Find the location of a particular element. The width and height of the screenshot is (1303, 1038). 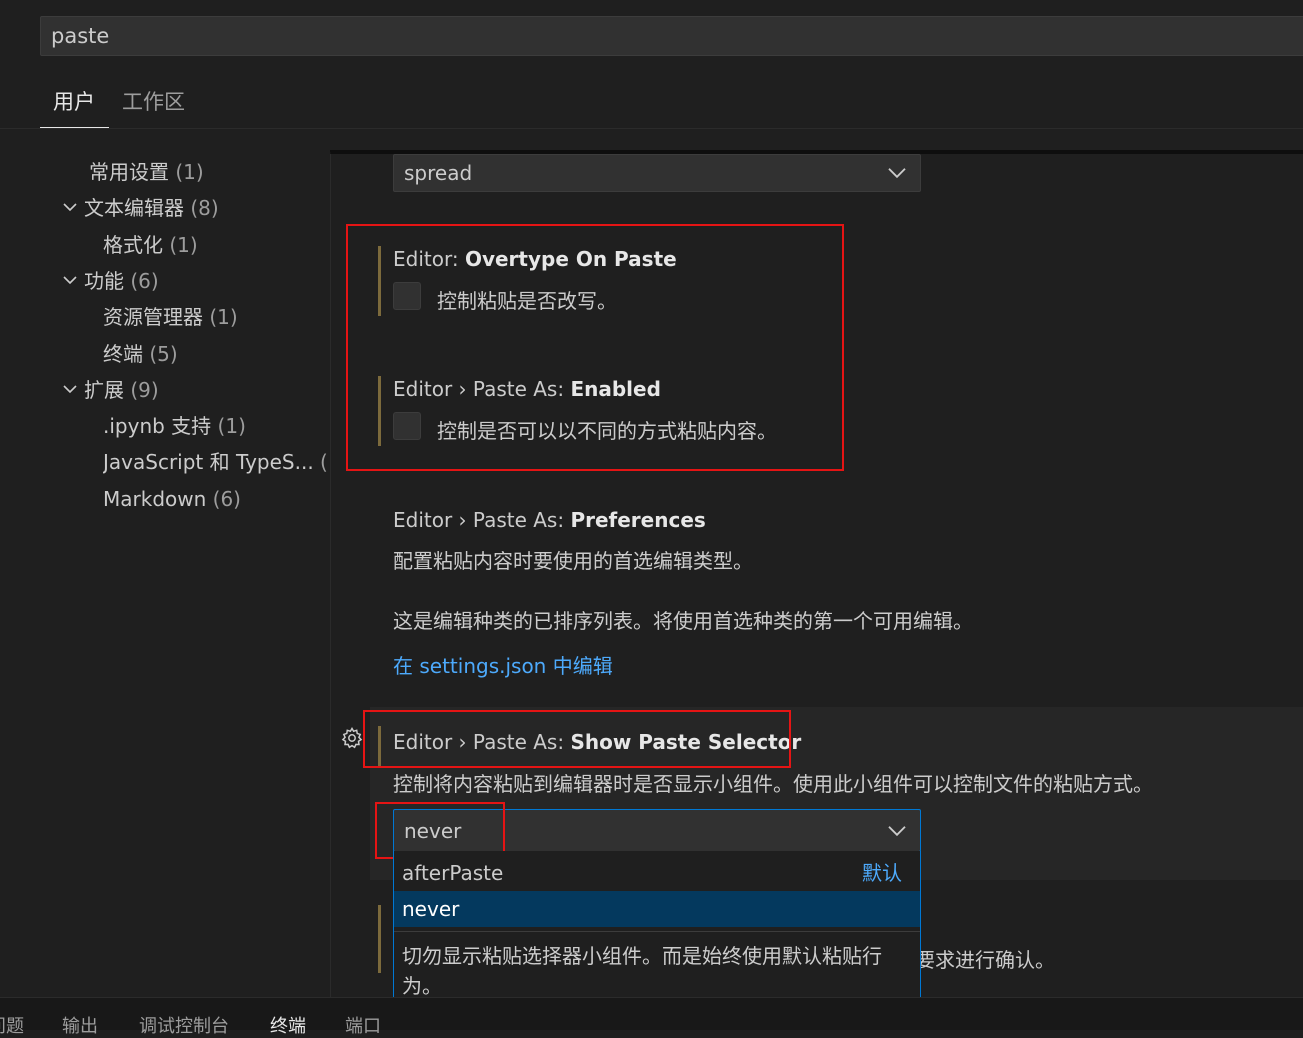

toc-item-extensions: 扩展 (9) is located at coordinates (110, 390).